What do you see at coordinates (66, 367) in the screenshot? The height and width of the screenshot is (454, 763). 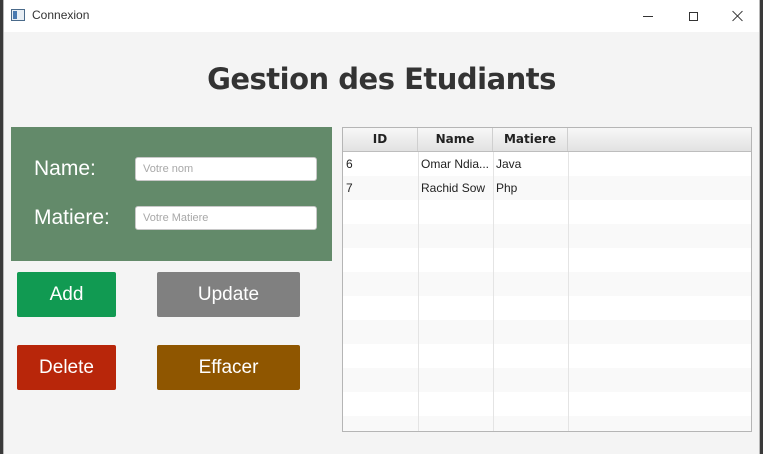 I see `delete-button: Delete` at bounding box center [66, 367].